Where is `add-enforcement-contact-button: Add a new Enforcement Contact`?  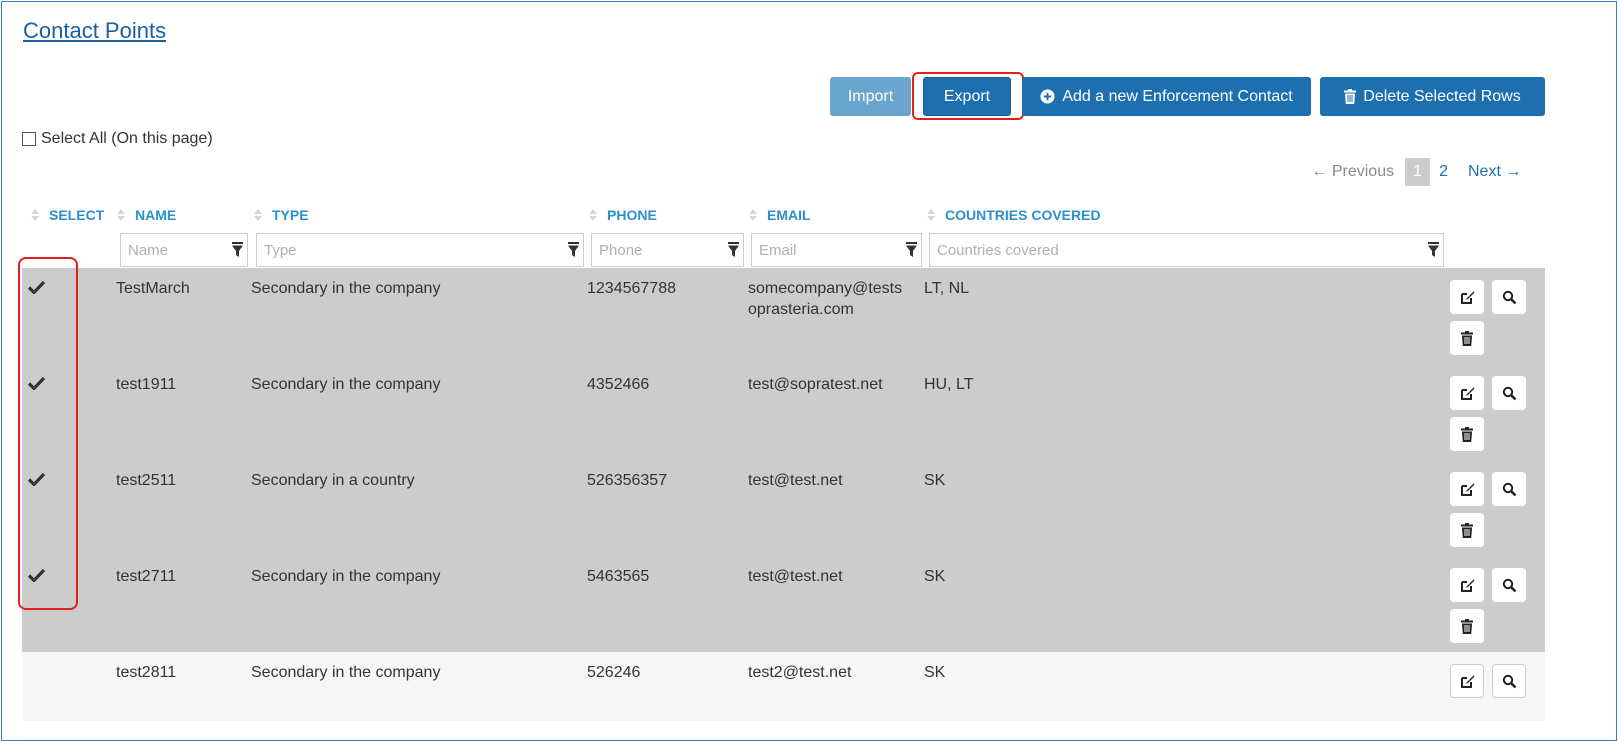
add-enforcement-contact-button: Add a new Enforcement Contact is located at coordinates (1166, 96).